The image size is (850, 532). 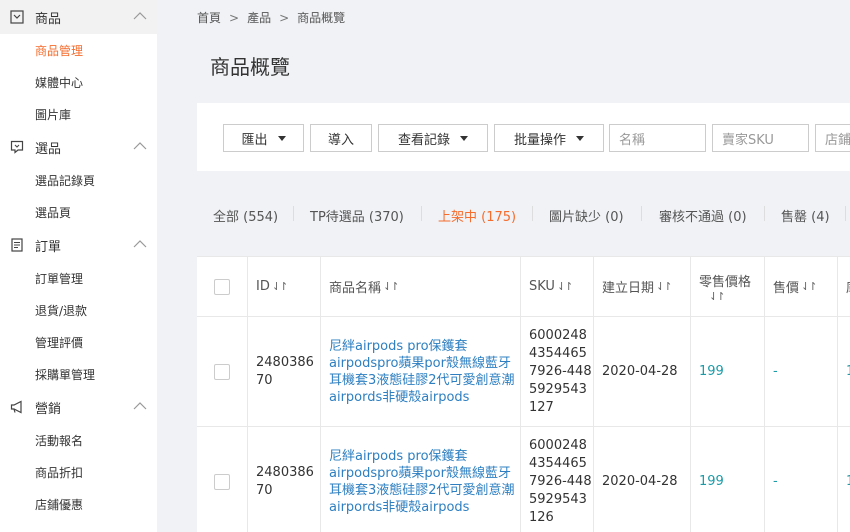 What do you see at coordinates (78, 440) in the screenshot?
I see `sidebar-item-campaign-signup: 活動報名` at bounding box center [78, 440].